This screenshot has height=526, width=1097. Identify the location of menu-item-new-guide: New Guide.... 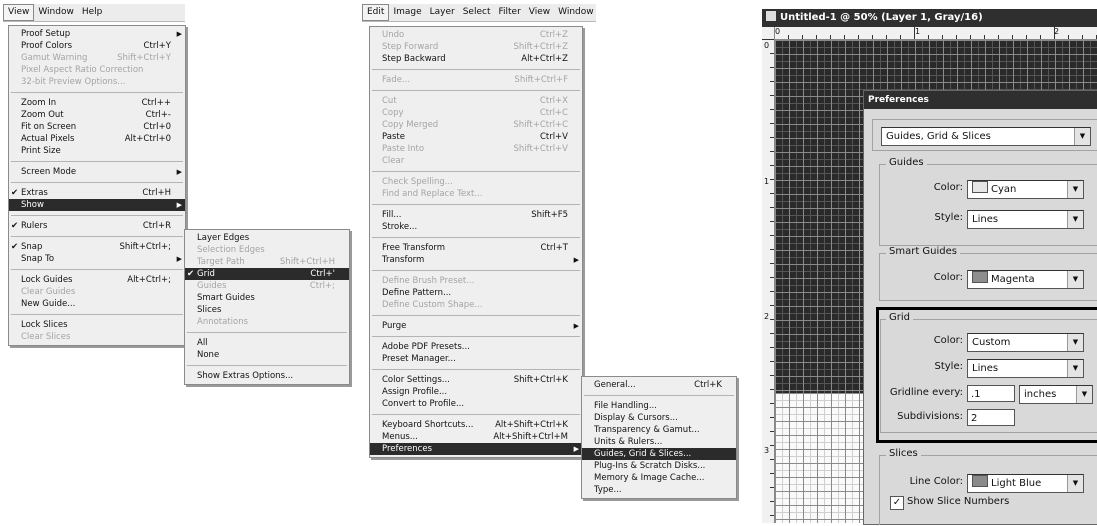
(97, 304).